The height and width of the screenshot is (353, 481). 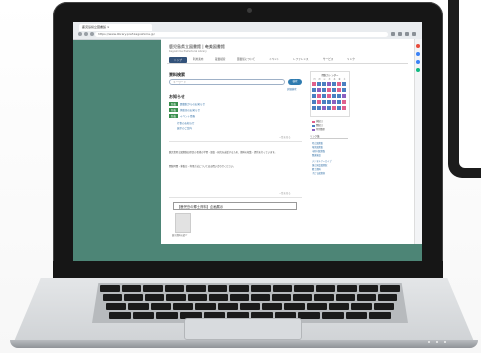 What do you see at coordinates (179, 235) in the screenshot?
I see `feature-caption: 展示資料の紹介` at bounding box center [179, 235].